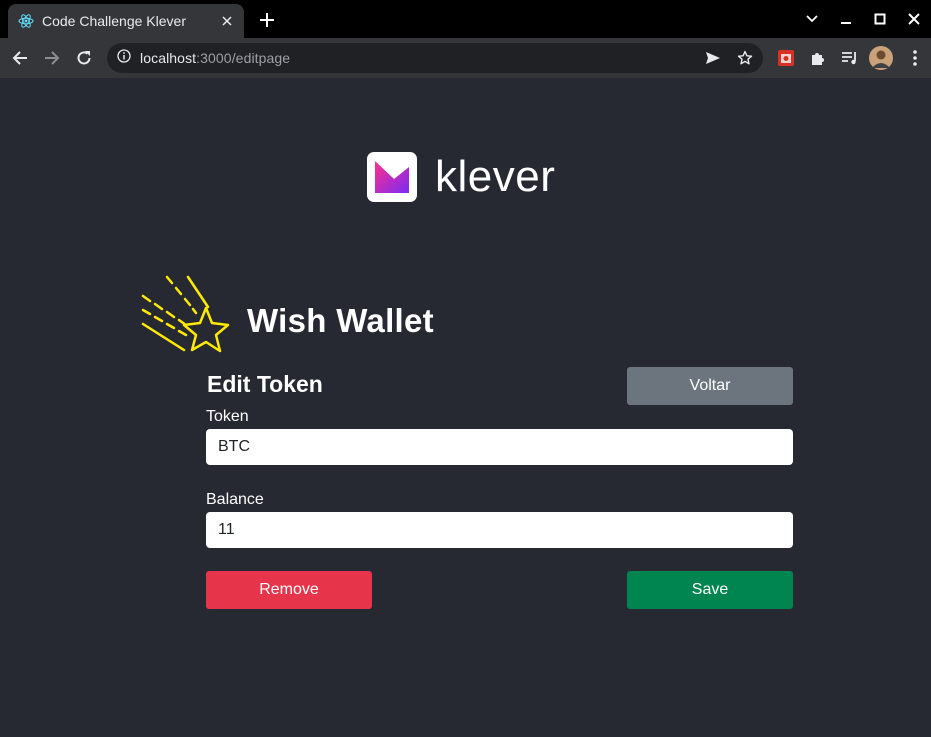 This screenshot has height=737, width=931. What do you see at coordinates (914, 19) in the screenshot?
I see `close-window-icon` at bounding box center [914, 19].